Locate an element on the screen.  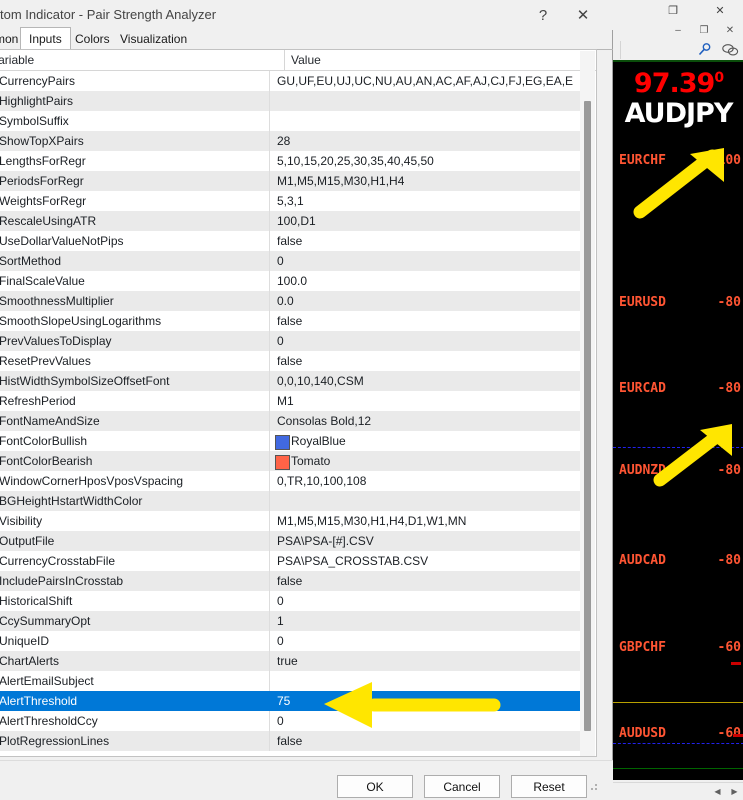
reset-button: Reset is located at coordinates (549, 786).